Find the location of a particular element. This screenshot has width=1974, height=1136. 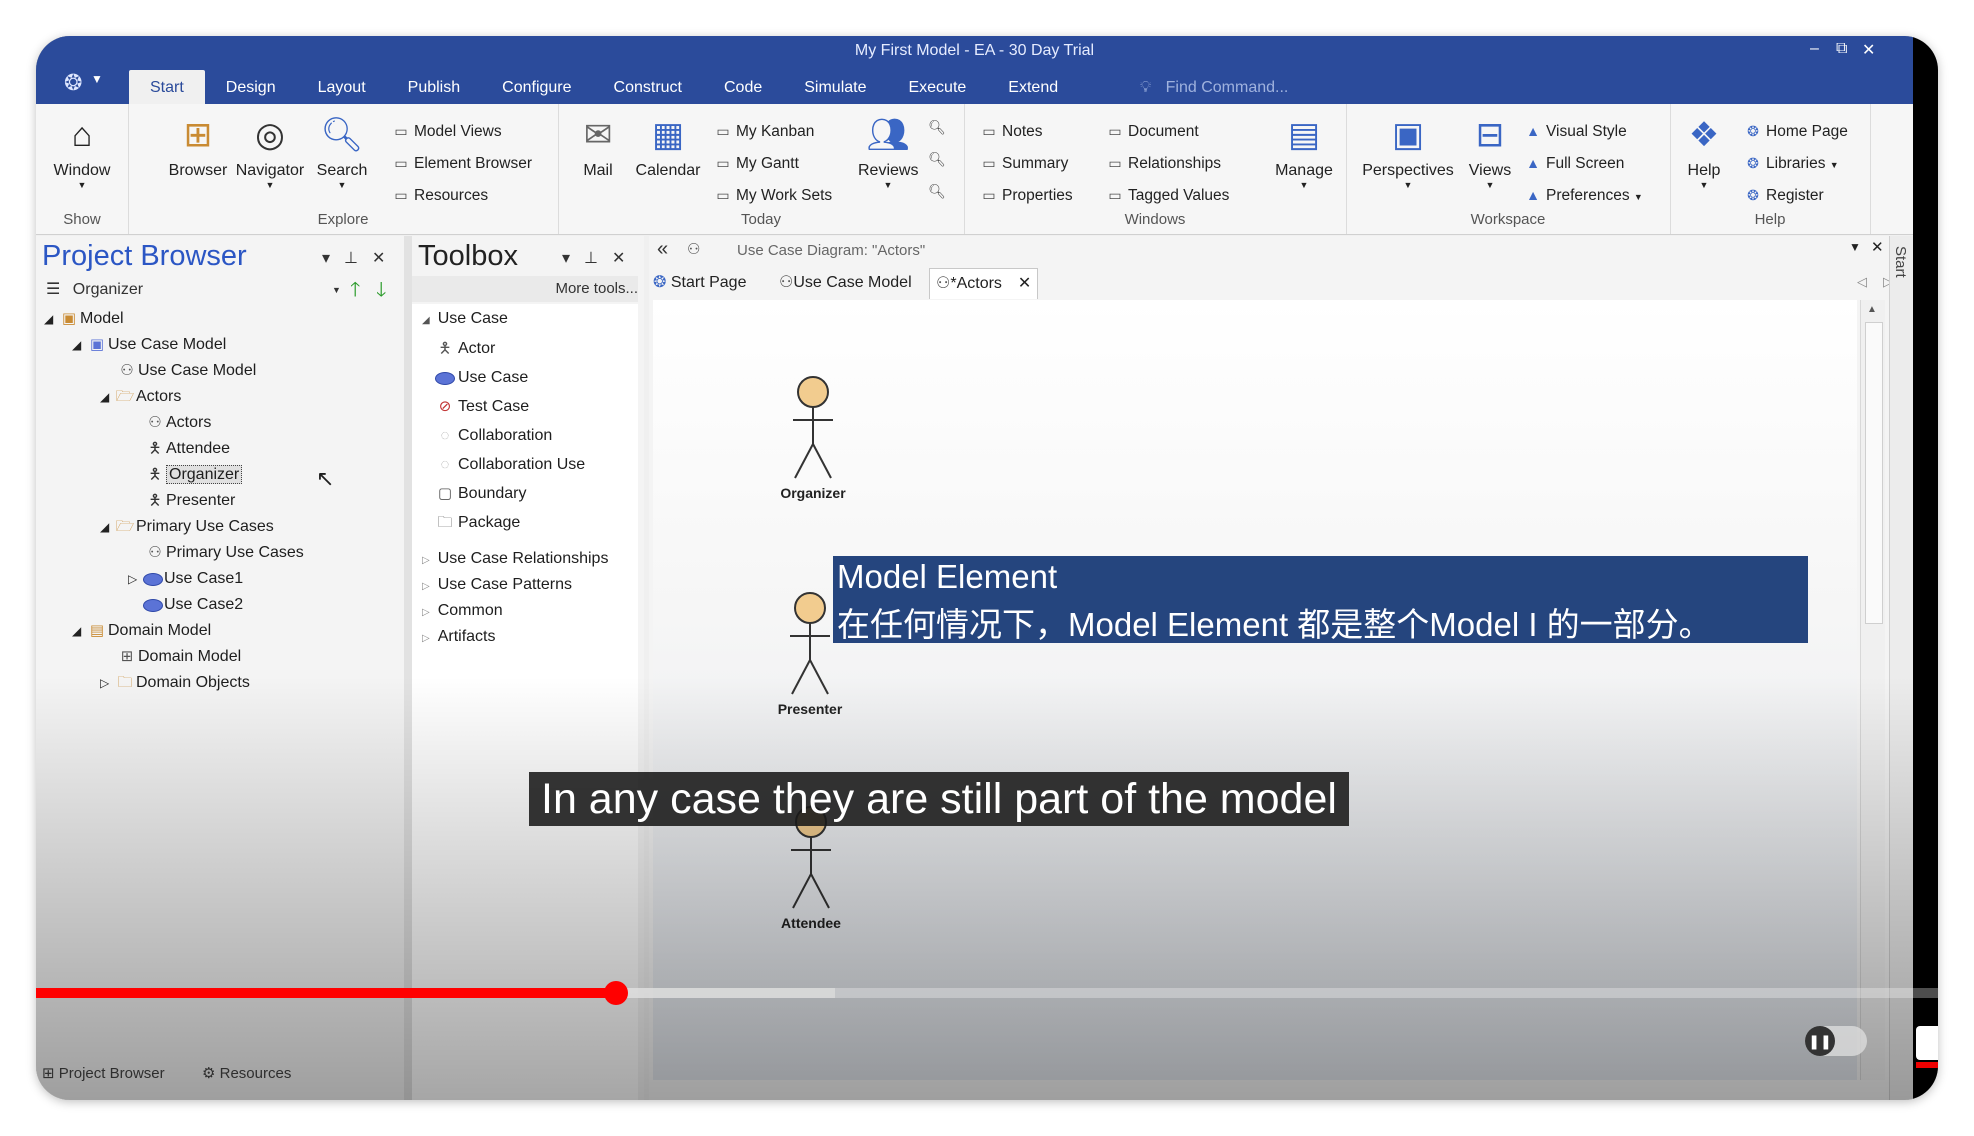

move-up-arrow-icon: 🡑︎ is located at coordinates (355, 290).